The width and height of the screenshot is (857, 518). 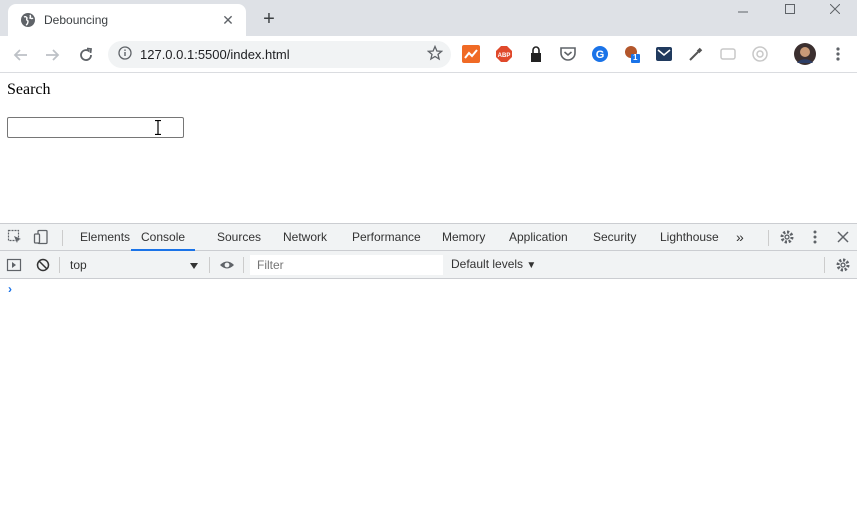 What do you see at coordinates (568, 54) in the screenshot?
I see `pocket-icon` at bounding box center [568, 54].